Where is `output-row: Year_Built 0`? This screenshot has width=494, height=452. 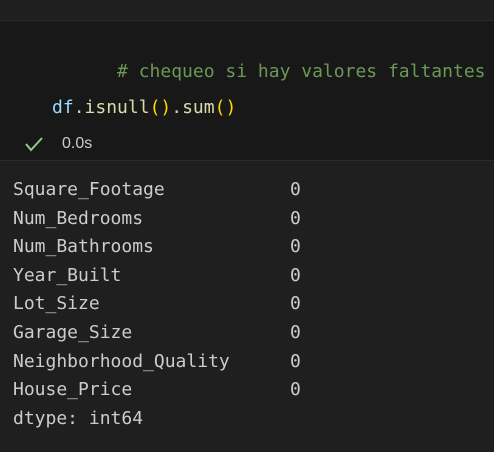 output-row: Year_Built 0 is located at coordinates (213, 276).